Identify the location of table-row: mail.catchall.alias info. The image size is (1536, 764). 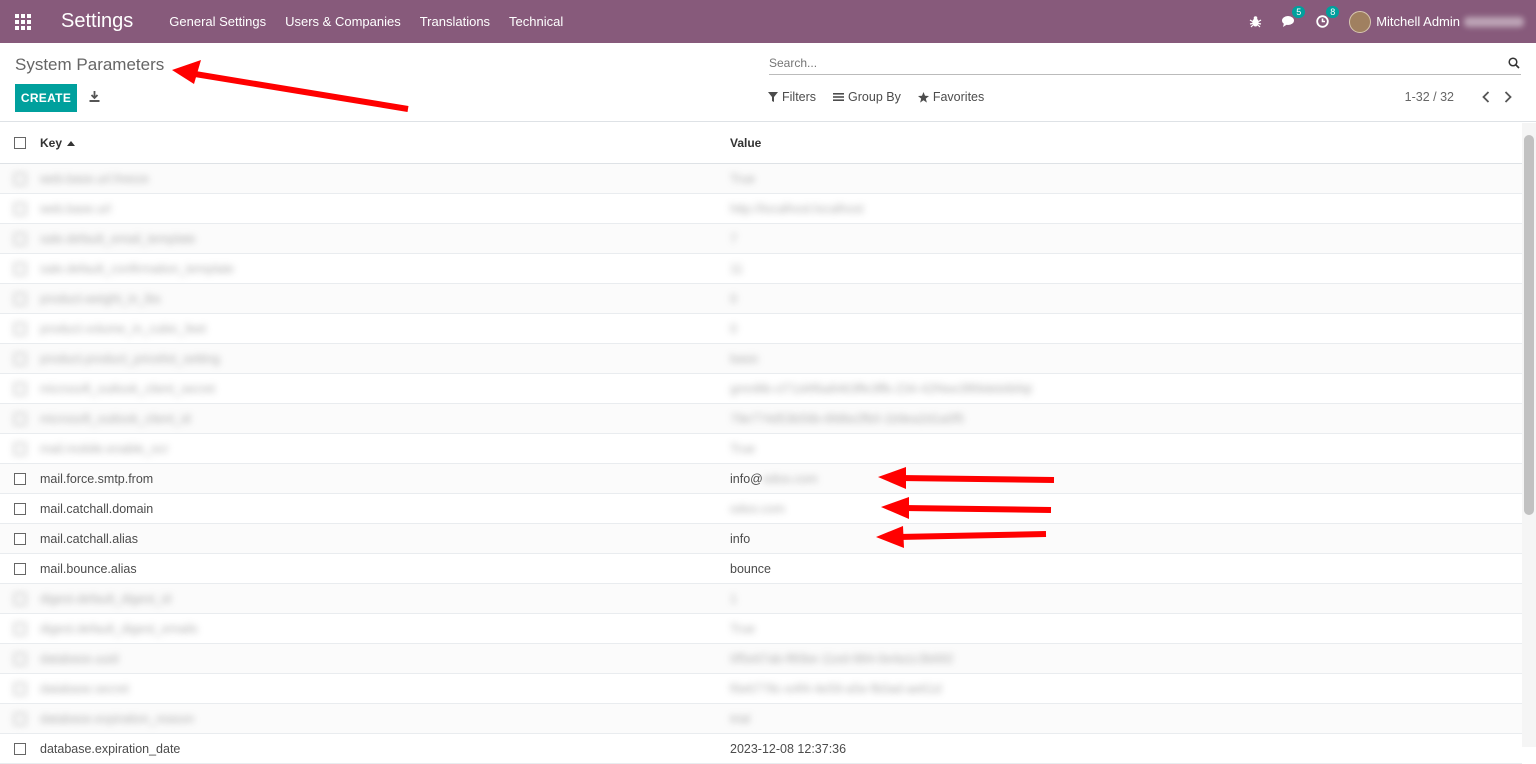
(761, 539).